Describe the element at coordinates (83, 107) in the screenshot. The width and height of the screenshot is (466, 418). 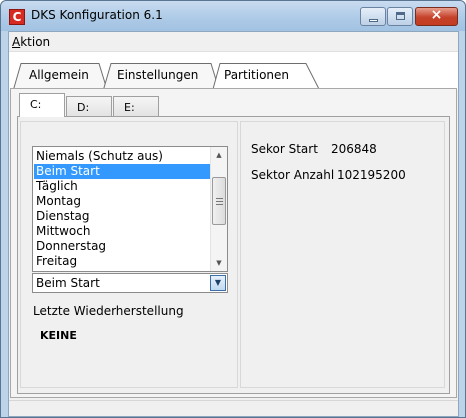
I see `drive-tab-d-label: D:` at that location.